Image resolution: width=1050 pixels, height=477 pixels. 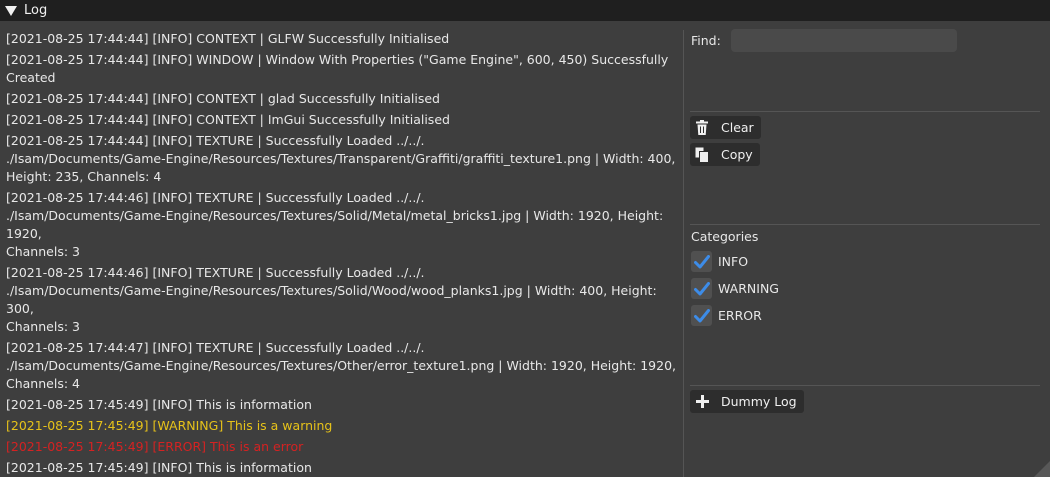 I want to click on category-info-checkbox-row: INFO, so click(x=719, y=261).